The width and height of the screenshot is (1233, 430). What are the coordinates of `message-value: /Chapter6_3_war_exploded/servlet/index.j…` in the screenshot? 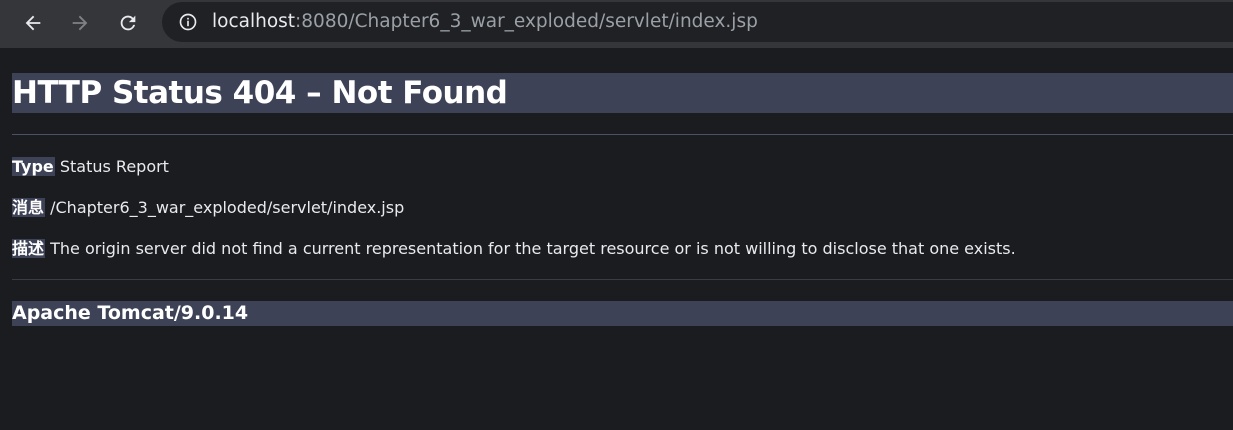 It's located at (227, 207).